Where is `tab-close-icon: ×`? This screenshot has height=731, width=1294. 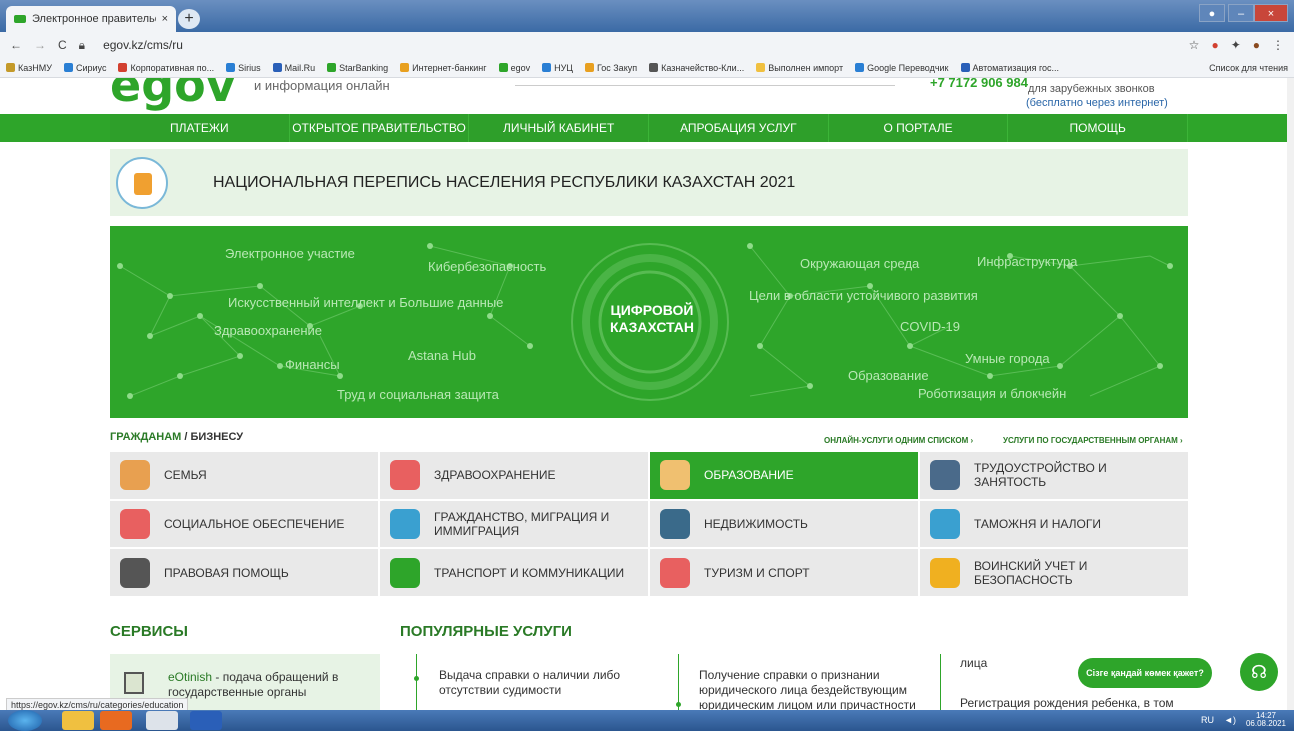
tab-close-icon: × is located at coordinates (165, 19).